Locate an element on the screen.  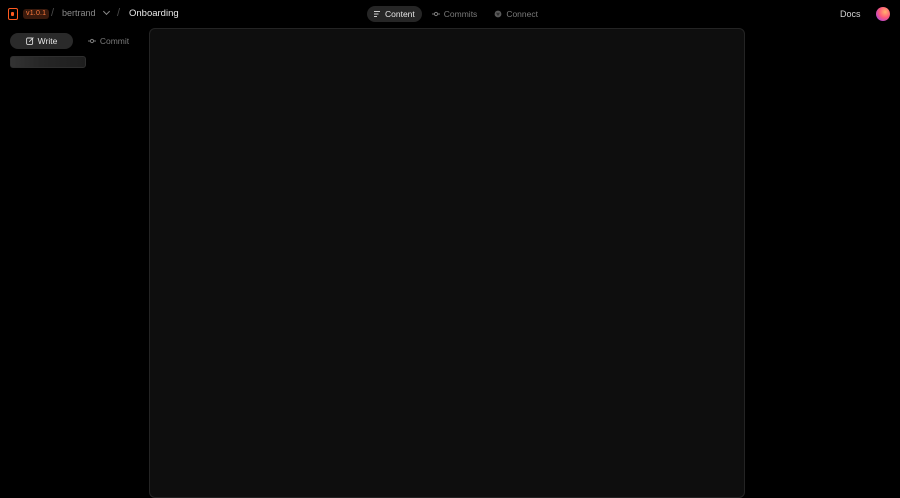
project-selector: bertrand is located at coordinates (86, 12).